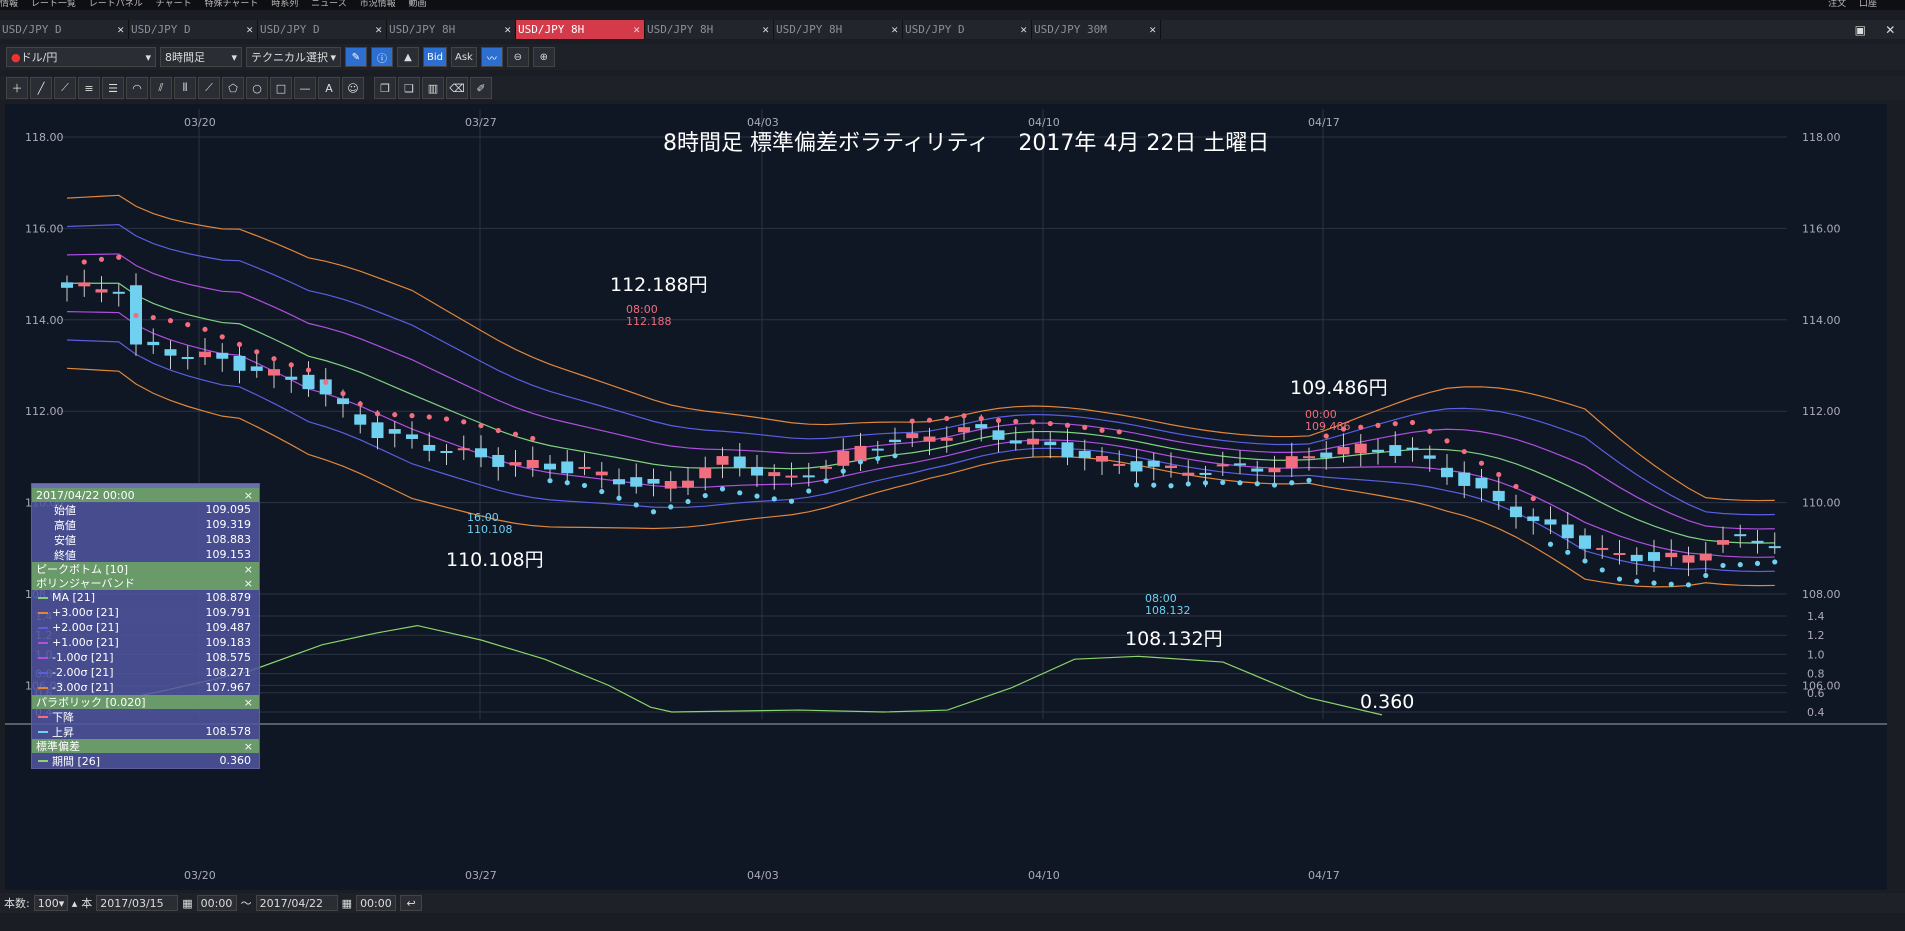  Describe the element at coordinates (234, 57) in the screenshot. I see `chevron-down-icon: ▾` at that location.